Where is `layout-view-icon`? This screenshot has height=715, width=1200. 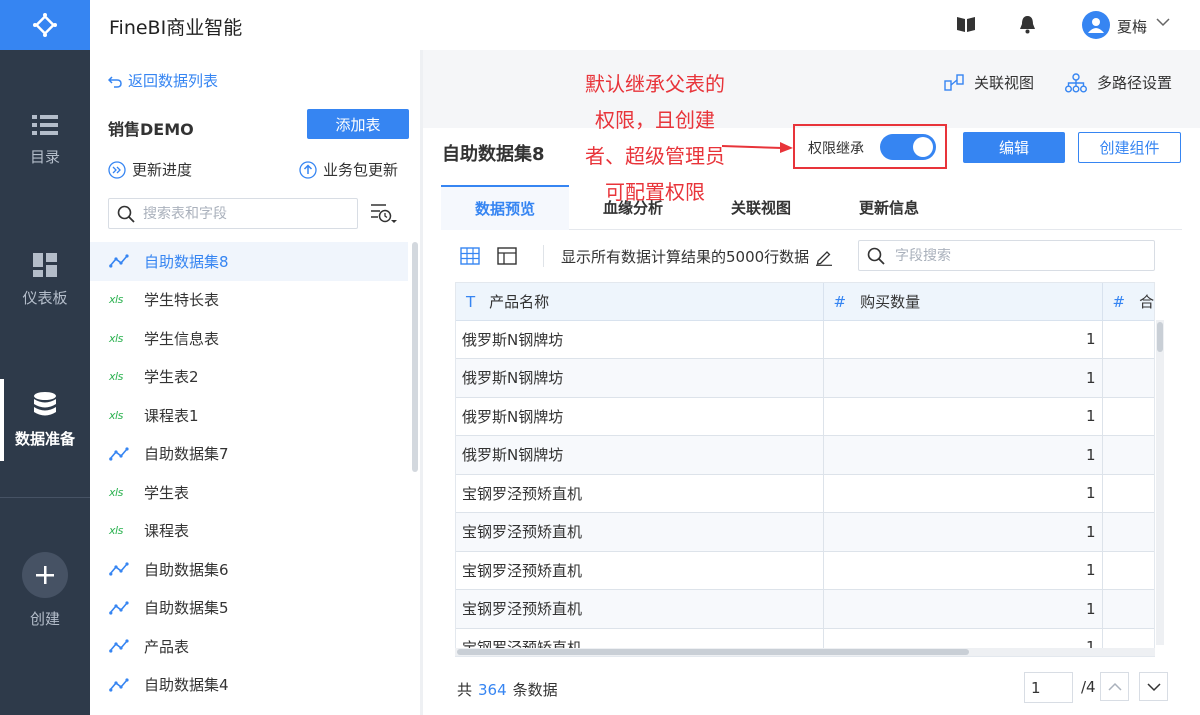 layout-view-icon is located at coordinates (507, 256).